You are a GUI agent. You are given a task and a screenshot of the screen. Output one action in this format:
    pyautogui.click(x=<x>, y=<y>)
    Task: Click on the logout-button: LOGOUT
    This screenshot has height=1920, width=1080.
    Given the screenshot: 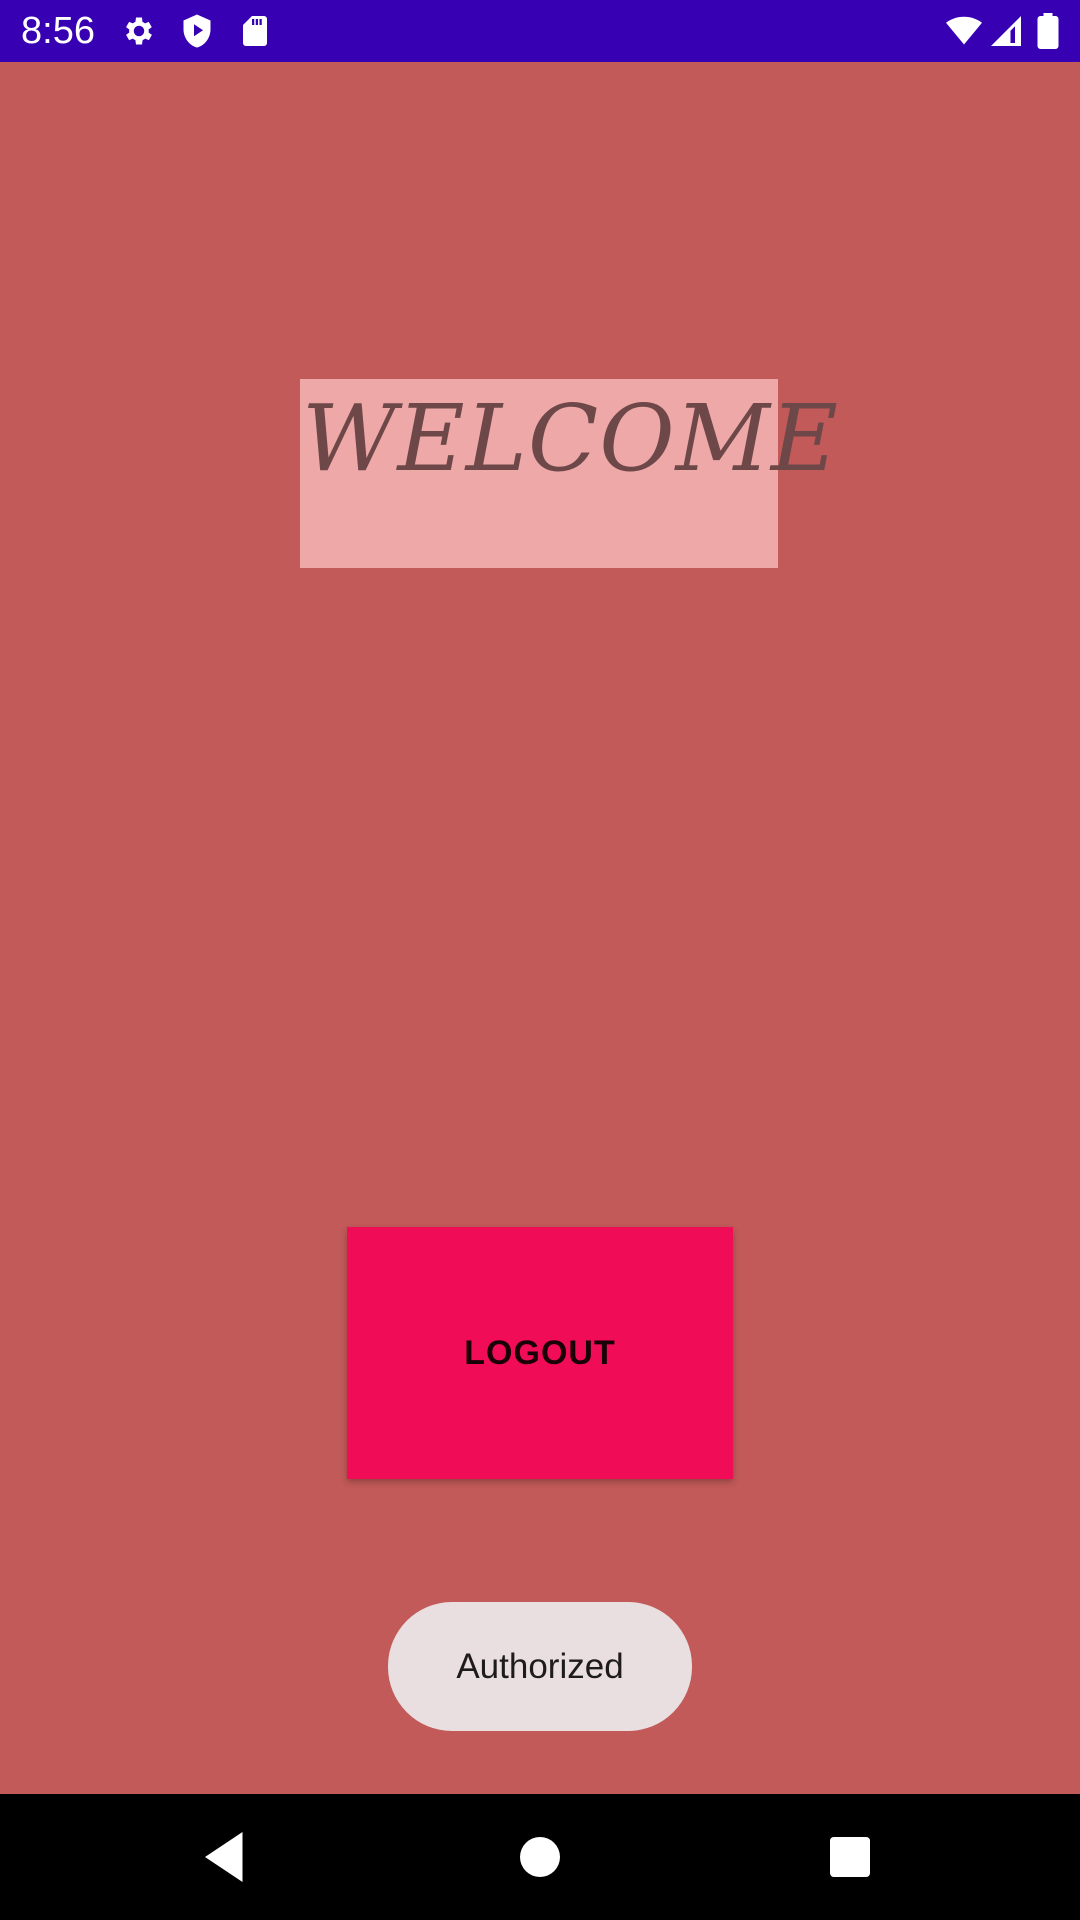 What is the action you would take?
    pyautogui.click(x=540, y=1353)
    